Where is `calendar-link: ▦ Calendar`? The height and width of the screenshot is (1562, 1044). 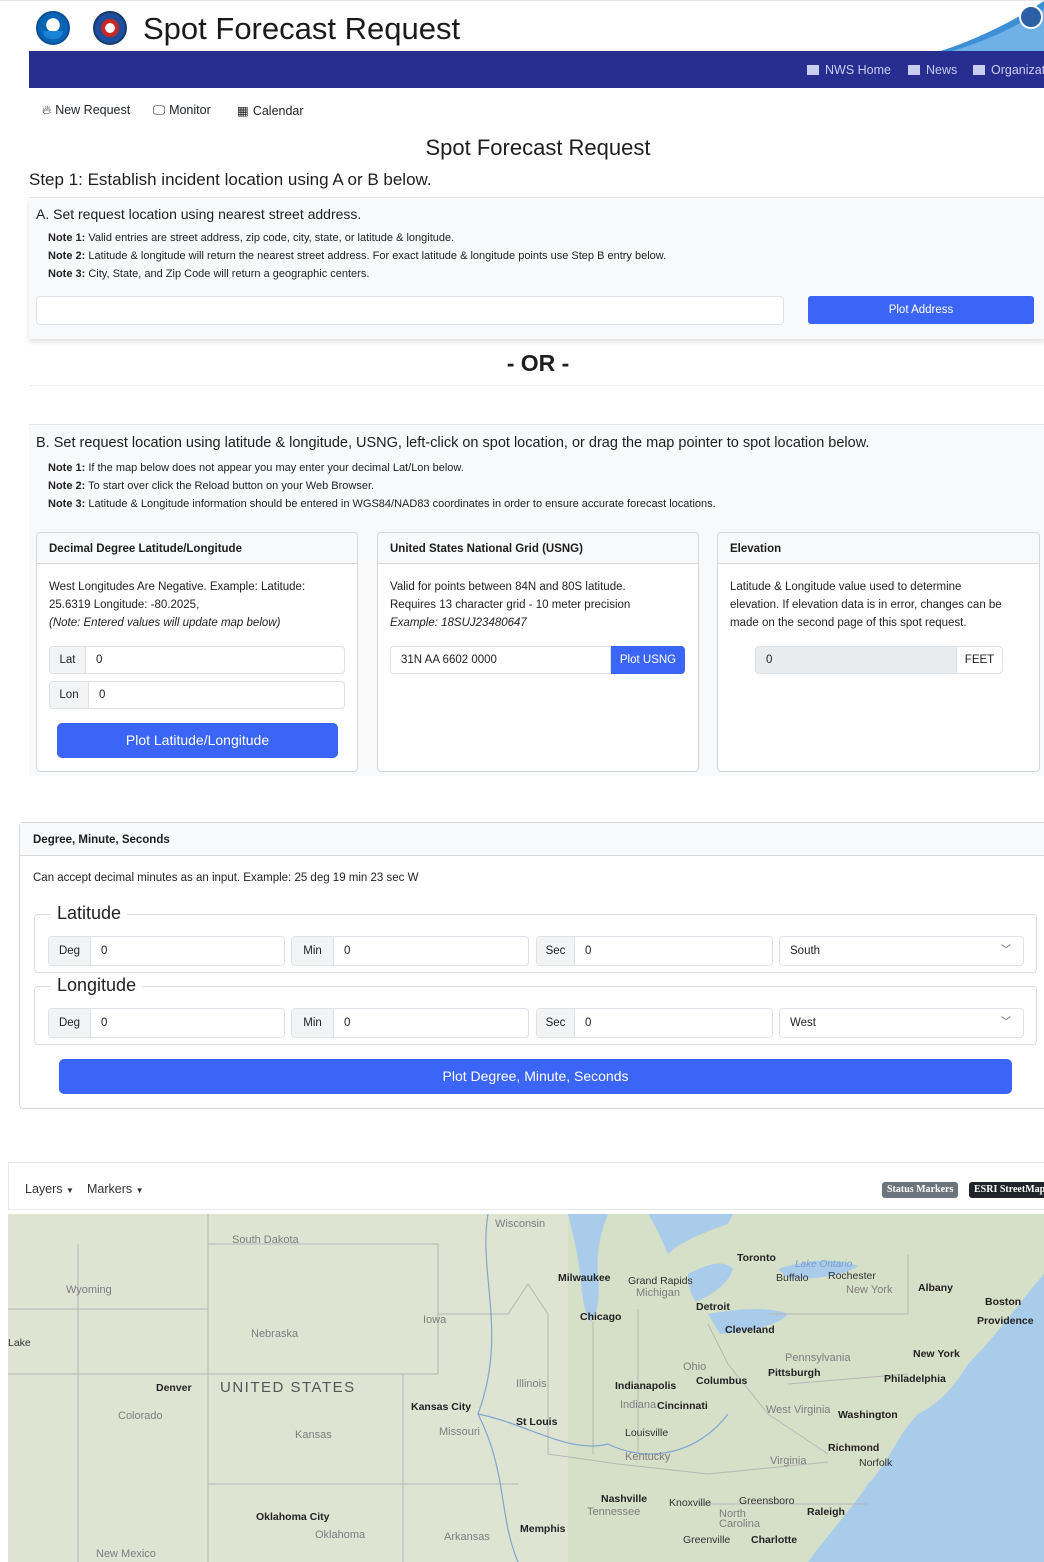
calendar-link: ▦ Calendar is located at coordinates (270, 110).